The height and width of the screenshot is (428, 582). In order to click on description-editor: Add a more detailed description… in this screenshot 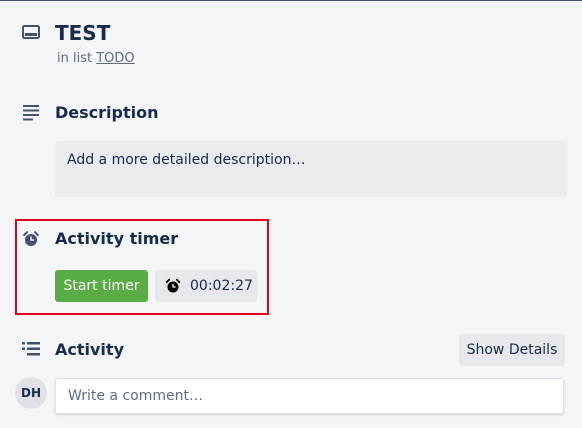, I will do `click(311, 169)`.